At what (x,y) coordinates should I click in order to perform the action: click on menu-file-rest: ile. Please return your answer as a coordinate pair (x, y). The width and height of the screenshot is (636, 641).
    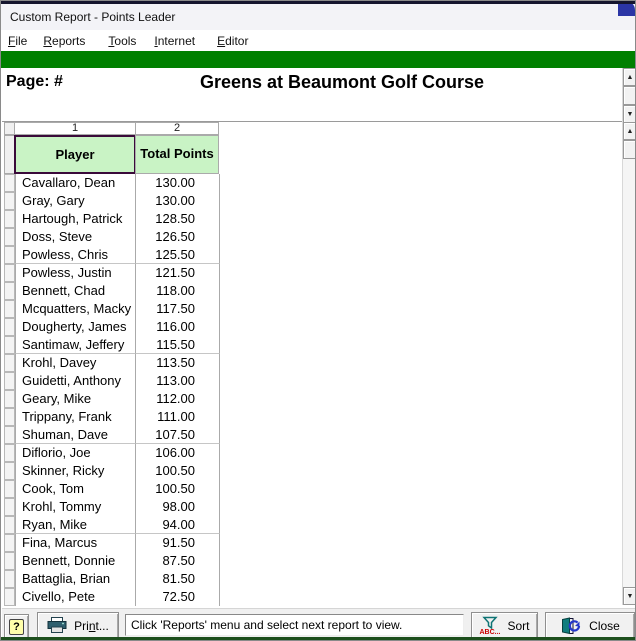
    Looking at the image, I should click on (21, 40).